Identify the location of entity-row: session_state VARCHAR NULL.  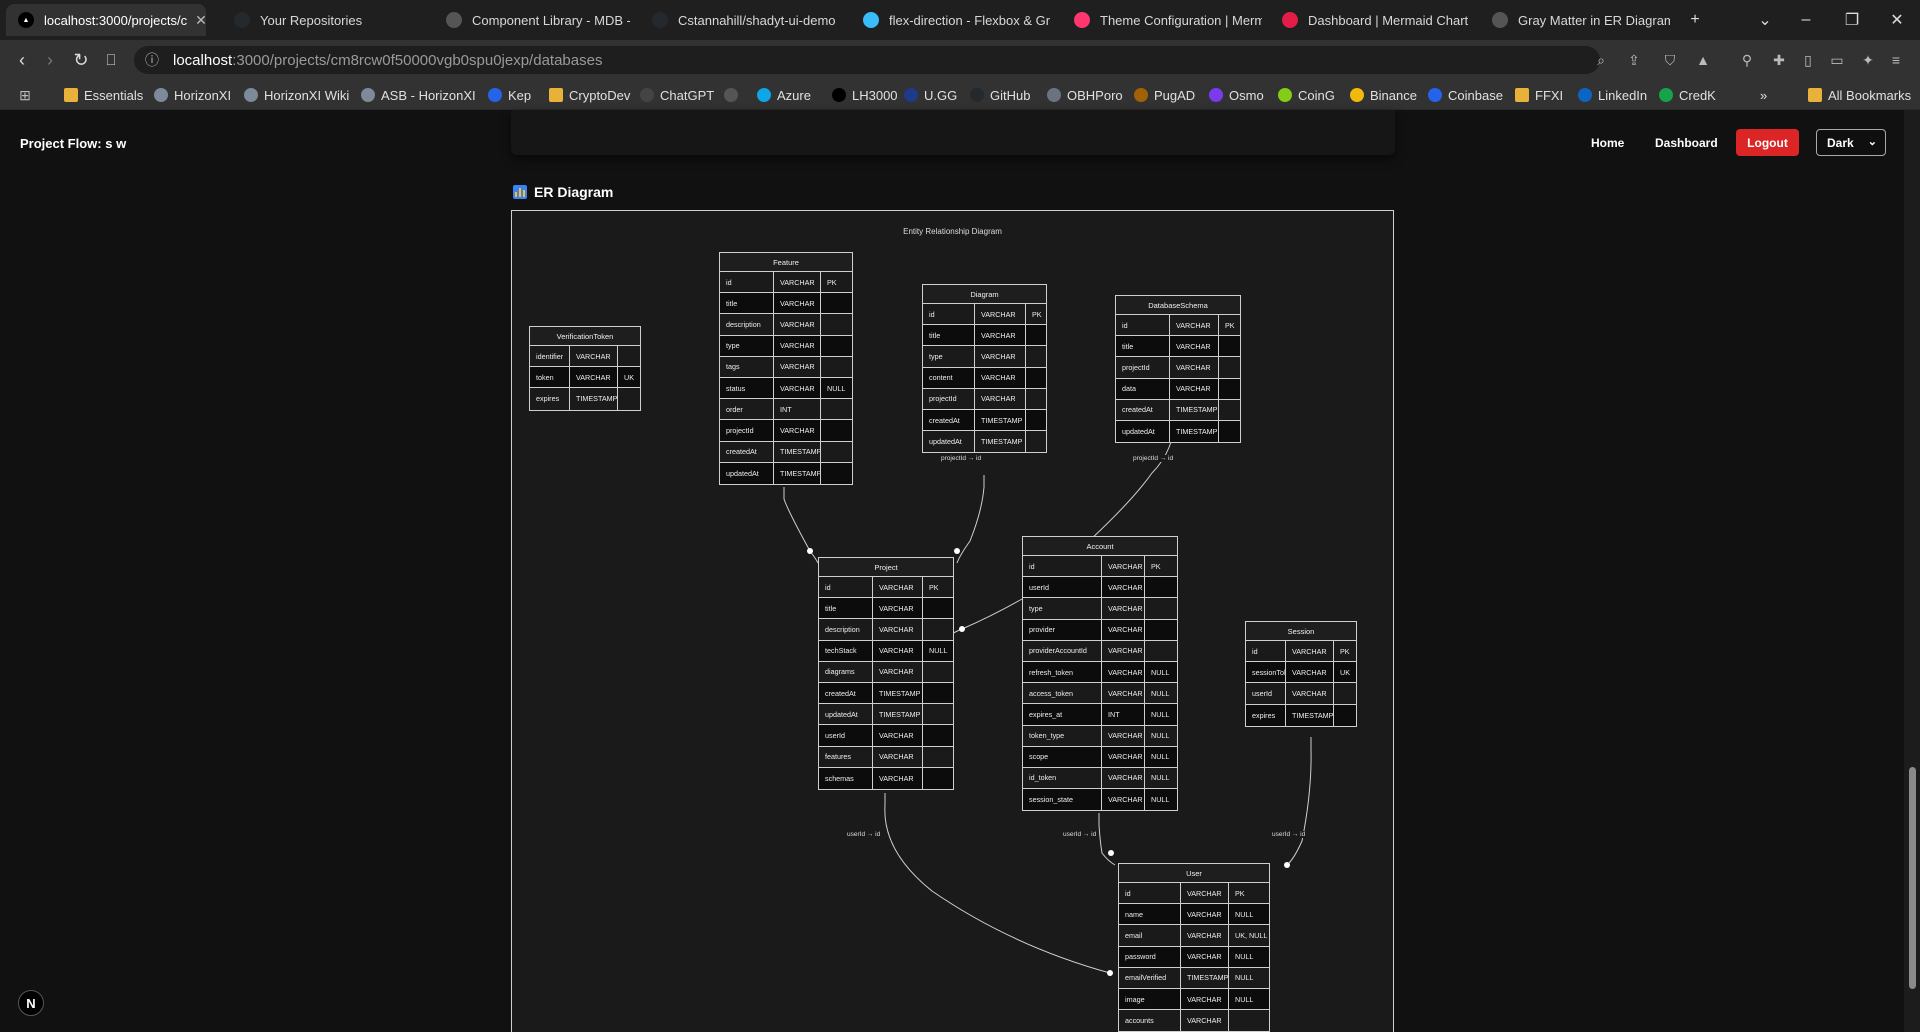
(1100, 800).